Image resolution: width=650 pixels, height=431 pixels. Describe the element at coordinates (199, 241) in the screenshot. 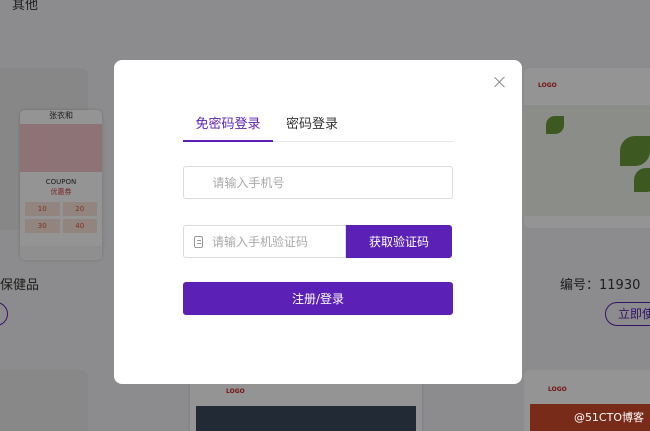

I see `document-icon` at that location.